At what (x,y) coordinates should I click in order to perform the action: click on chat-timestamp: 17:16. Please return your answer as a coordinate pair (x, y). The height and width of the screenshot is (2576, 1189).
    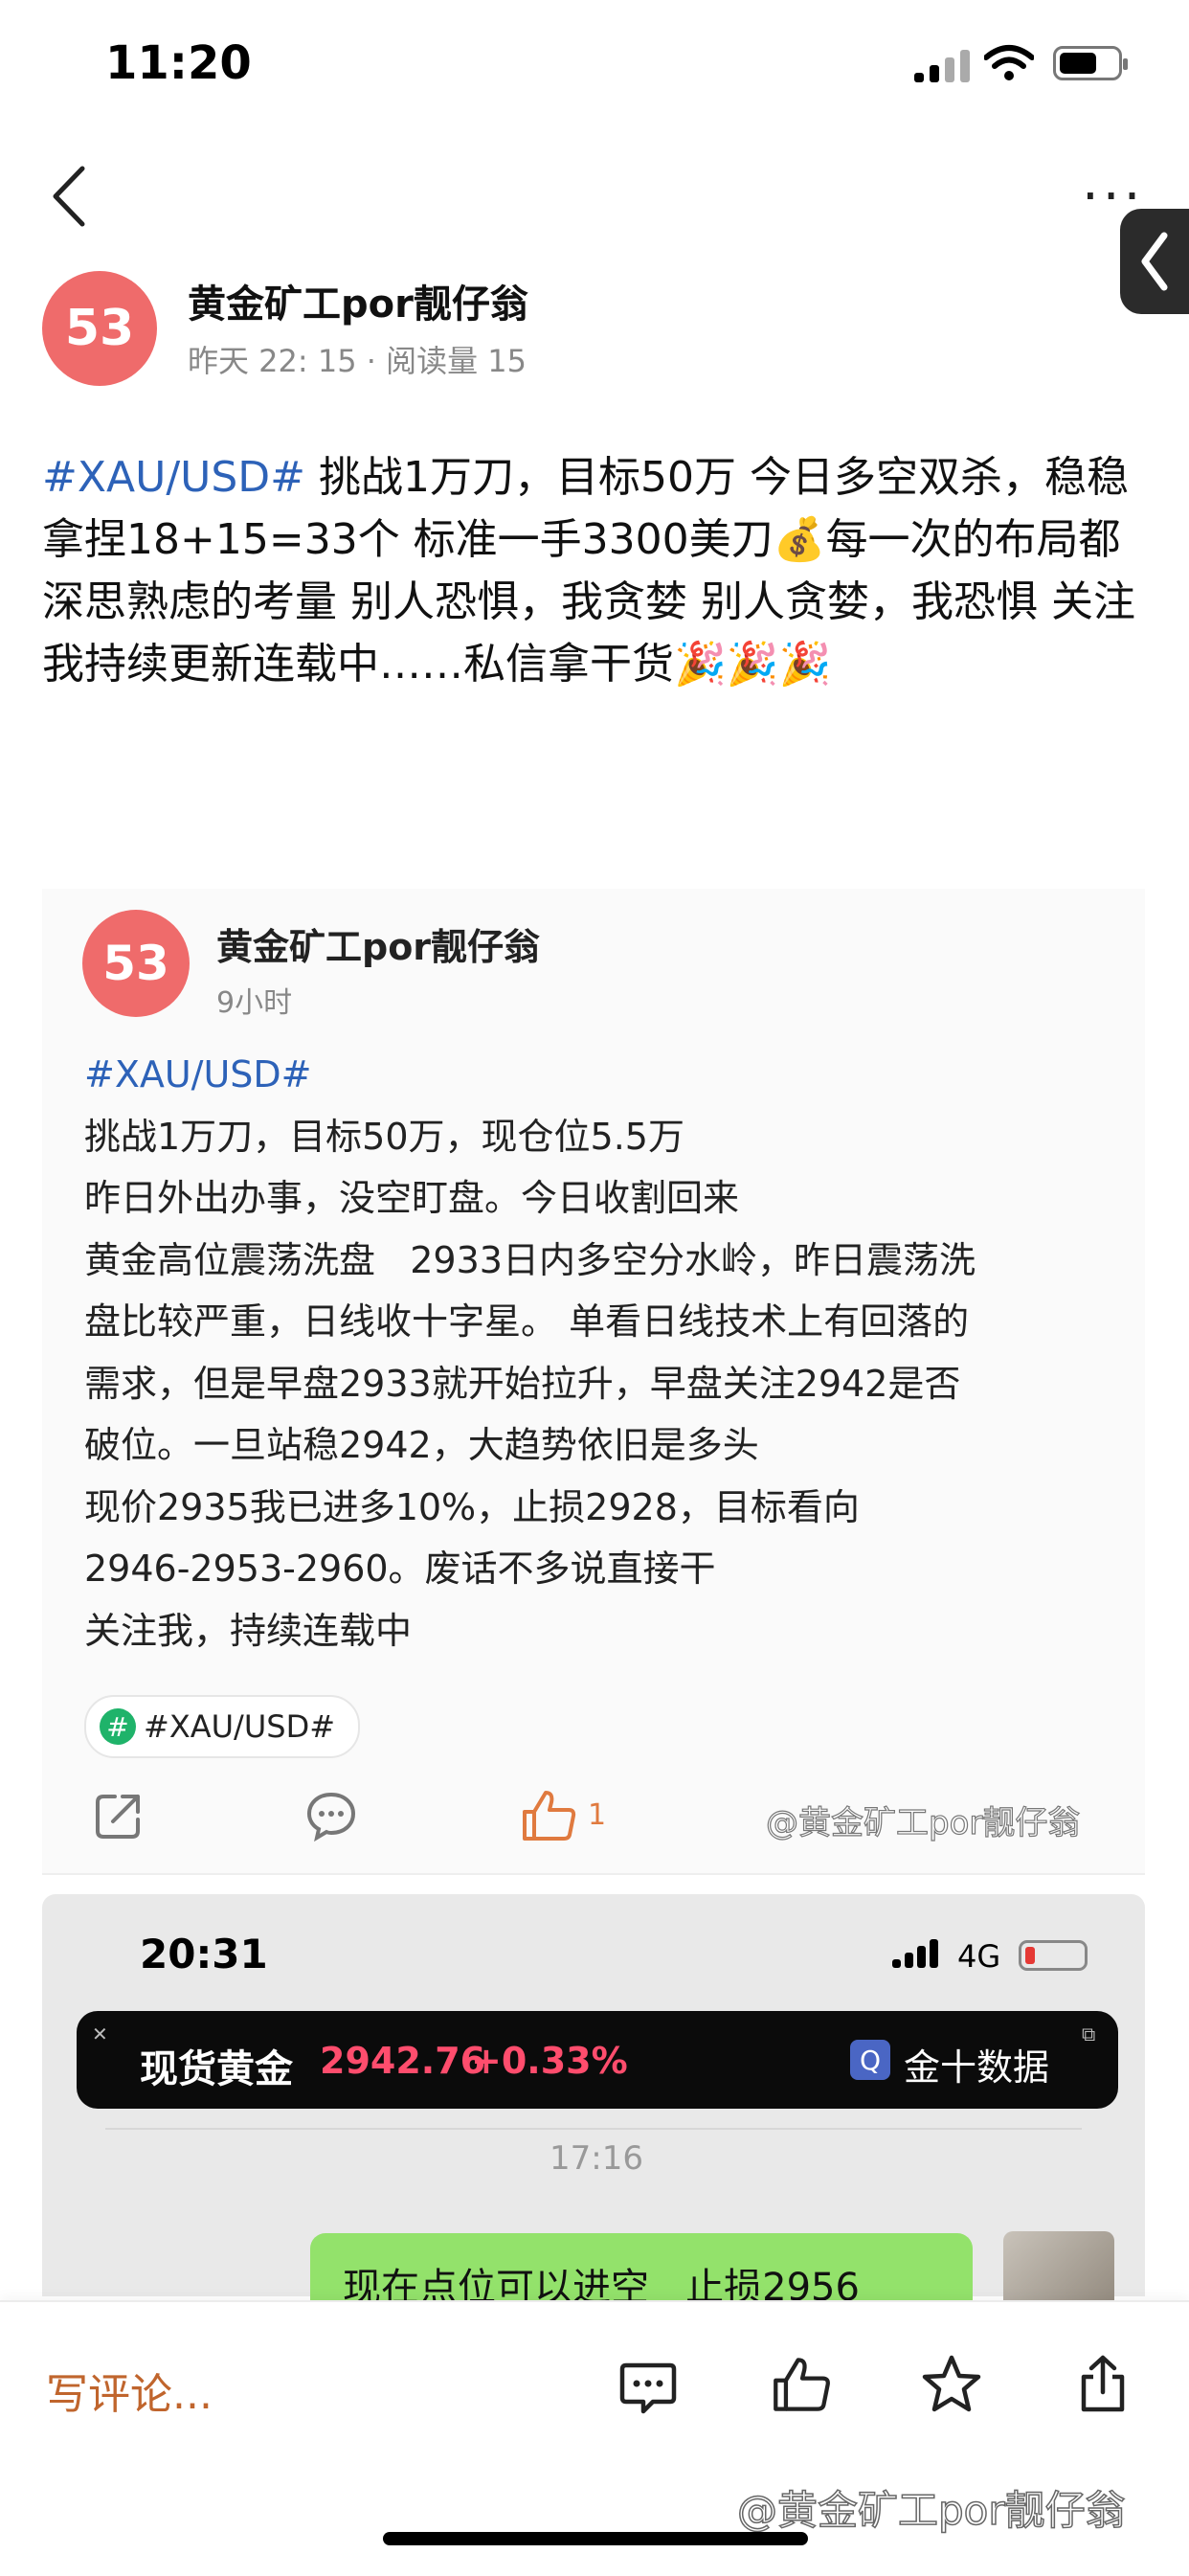
    Looking at the image, I should click on (596, 2158).